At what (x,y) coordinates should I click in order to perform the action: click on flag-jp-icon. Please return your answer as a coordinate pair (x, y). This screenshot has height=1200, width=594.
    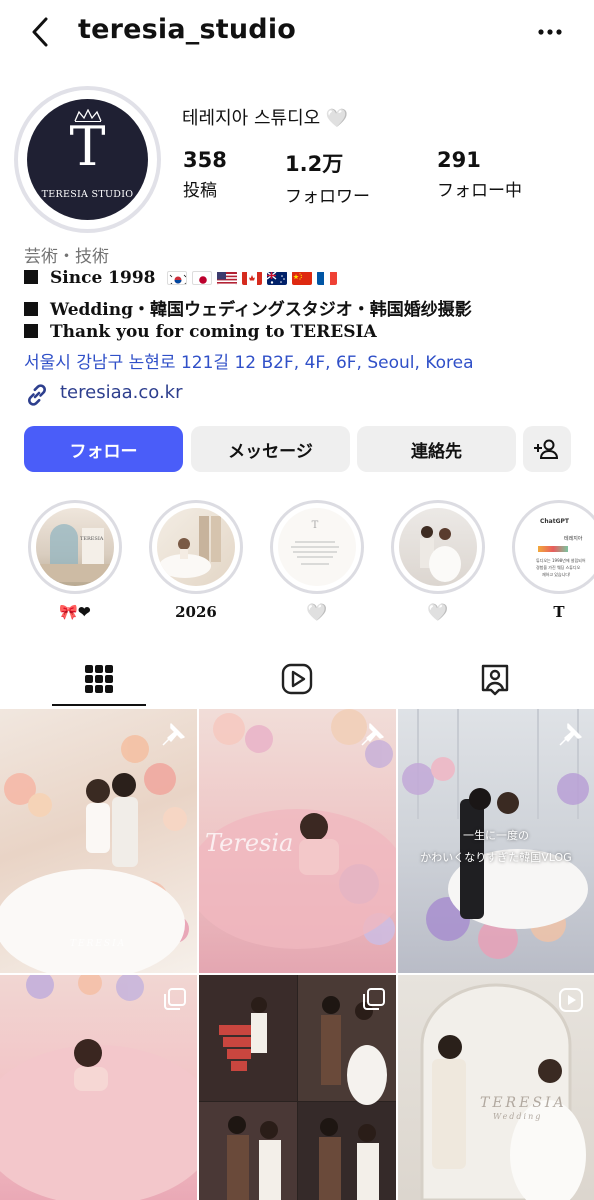
    Looking at the image, I should click on (202, 278).